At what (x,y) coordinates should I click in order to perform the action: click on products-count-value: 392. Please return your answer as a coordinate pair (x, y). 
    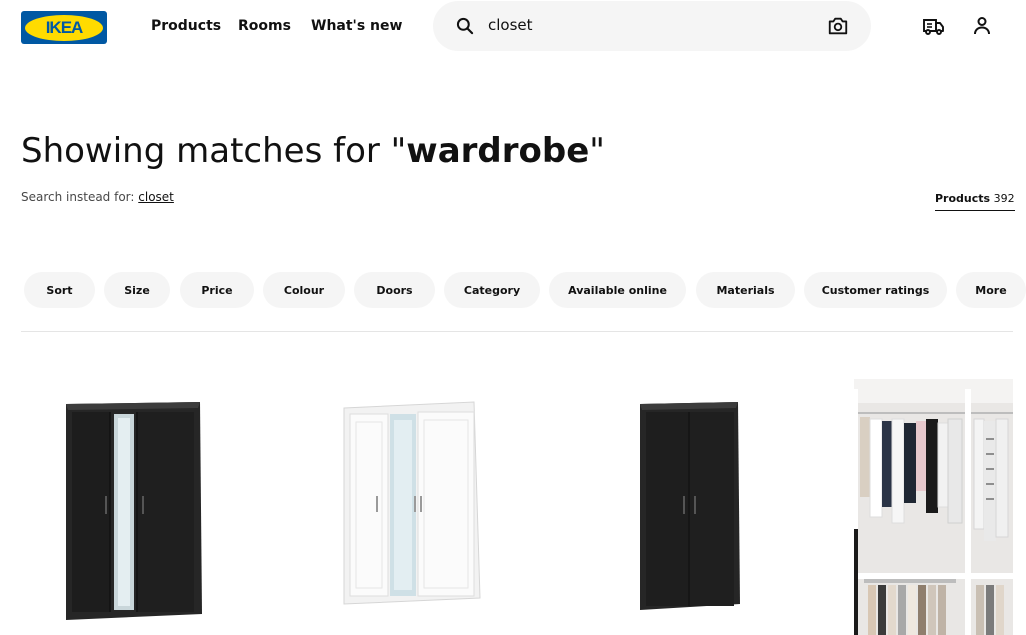
    Looking at the image, I should click on (1004, 198).